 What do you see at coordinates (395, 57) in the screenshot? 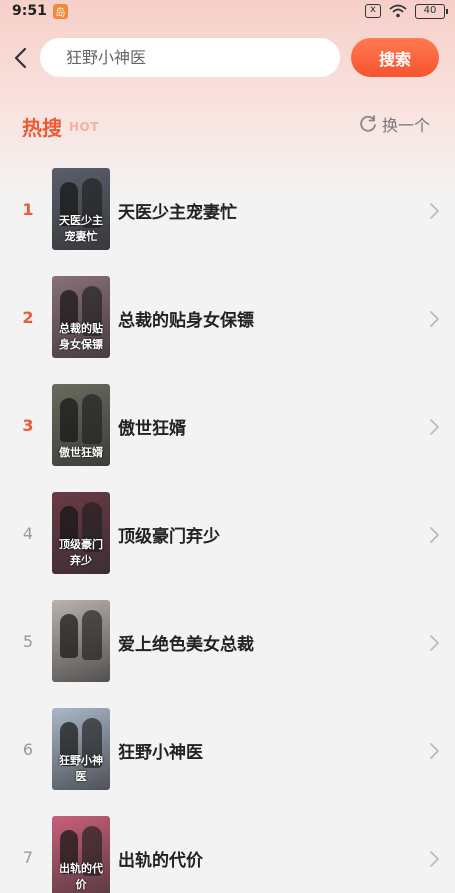
I see `search-button: 搜索` at bounding box center [395, 57].